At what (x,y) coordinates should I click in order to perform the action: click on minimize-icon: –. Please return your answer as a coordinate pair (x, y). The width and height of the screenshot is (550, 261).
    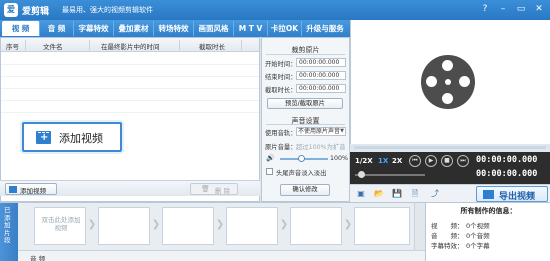
    Looking at the image, I should click on (503, 9).